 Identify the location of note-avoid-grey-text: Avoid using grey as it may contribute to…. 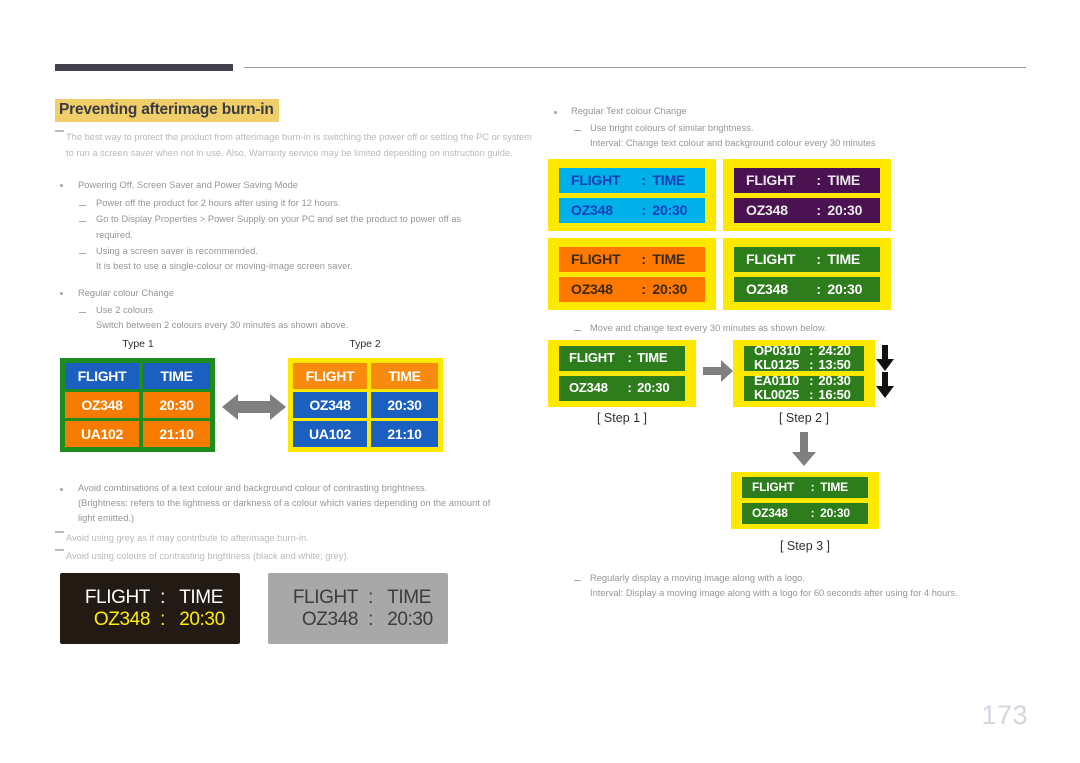
(187, 538).